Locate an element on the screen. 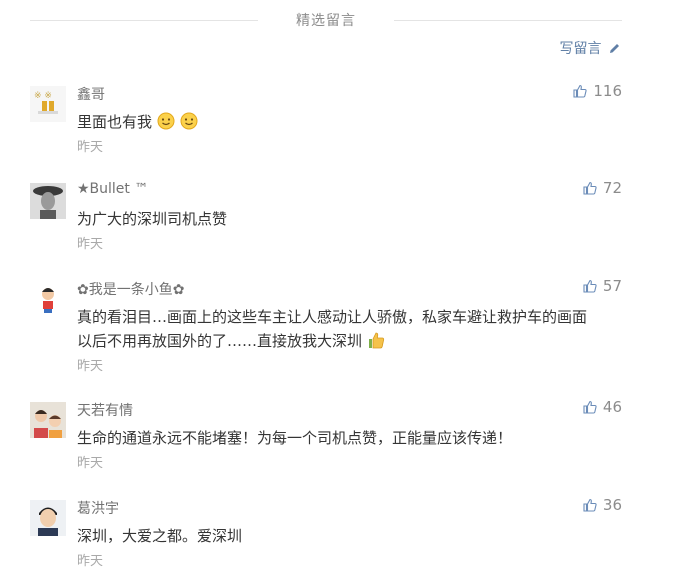  comment-text: 为广大的深圳司机点赞 is located at coordinates (152, 219).